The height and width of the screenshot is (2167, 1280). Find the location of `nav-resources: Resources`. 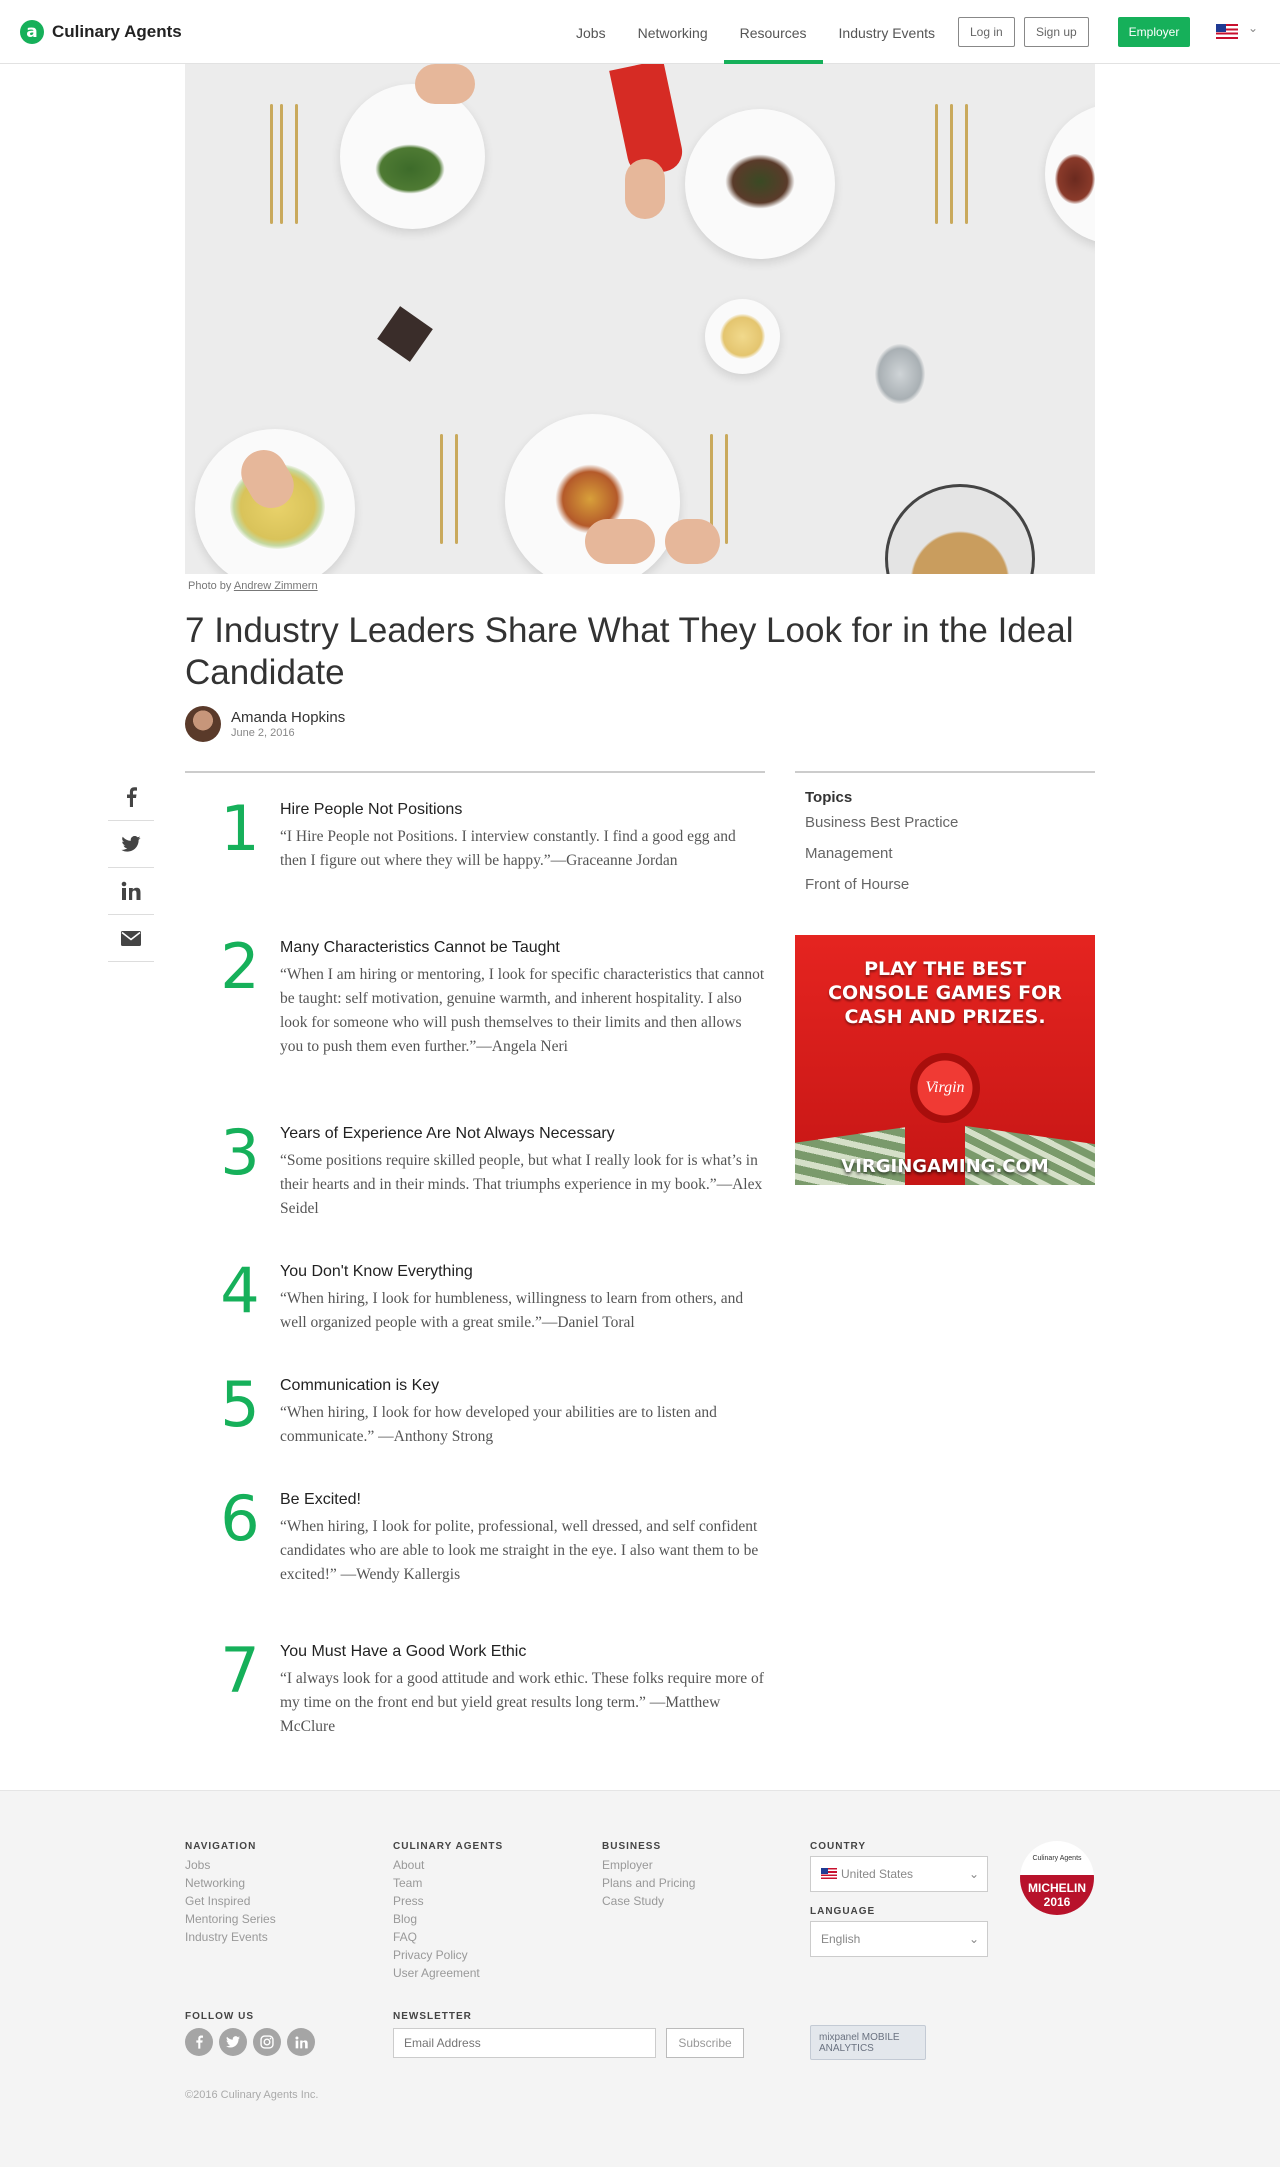

nav-resources: Resources is located at coordinates (773, 32).